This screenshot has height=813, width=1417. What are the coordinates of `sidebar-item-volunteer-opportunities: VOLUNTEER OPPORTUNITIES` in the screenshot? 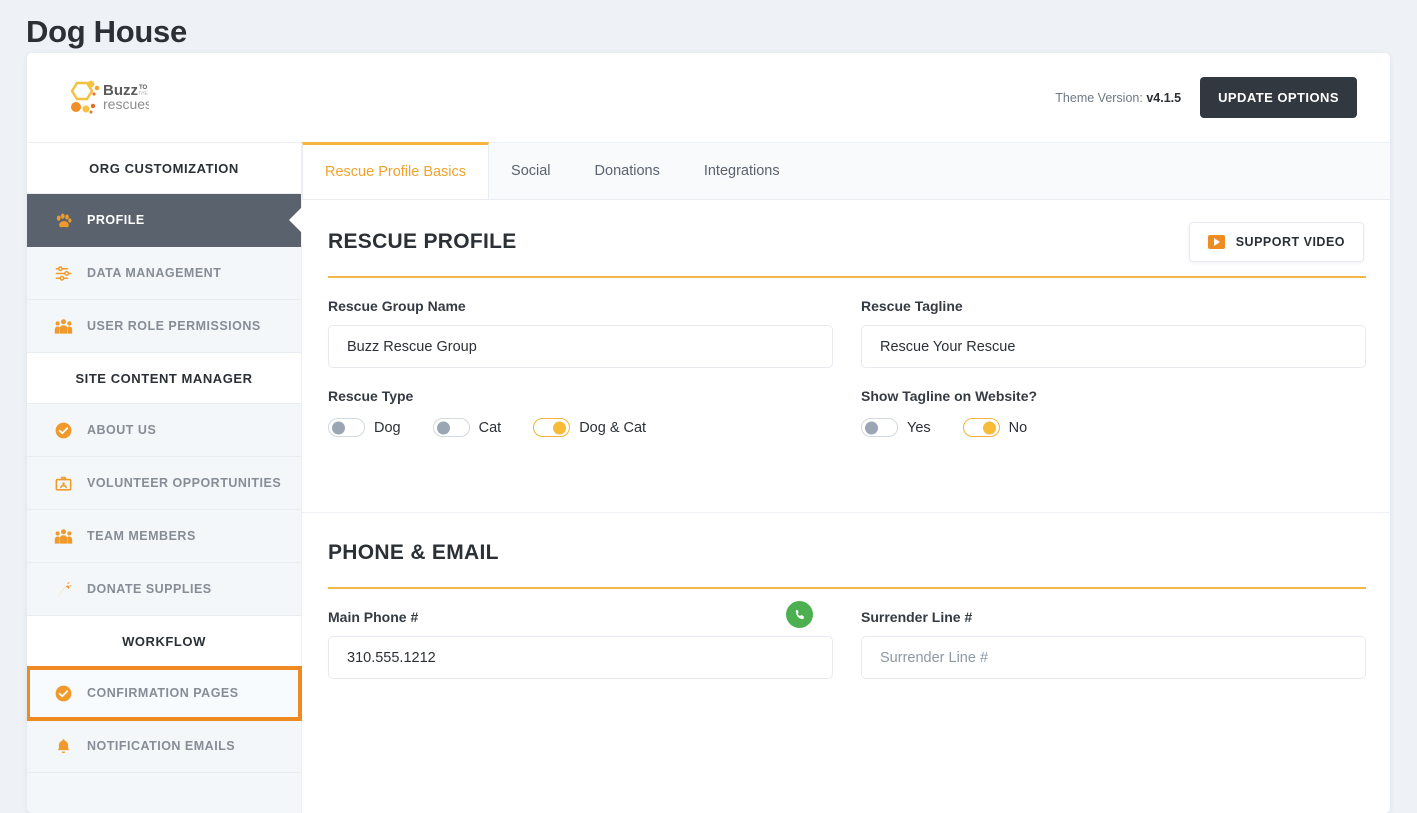 It's located at (164, 483).